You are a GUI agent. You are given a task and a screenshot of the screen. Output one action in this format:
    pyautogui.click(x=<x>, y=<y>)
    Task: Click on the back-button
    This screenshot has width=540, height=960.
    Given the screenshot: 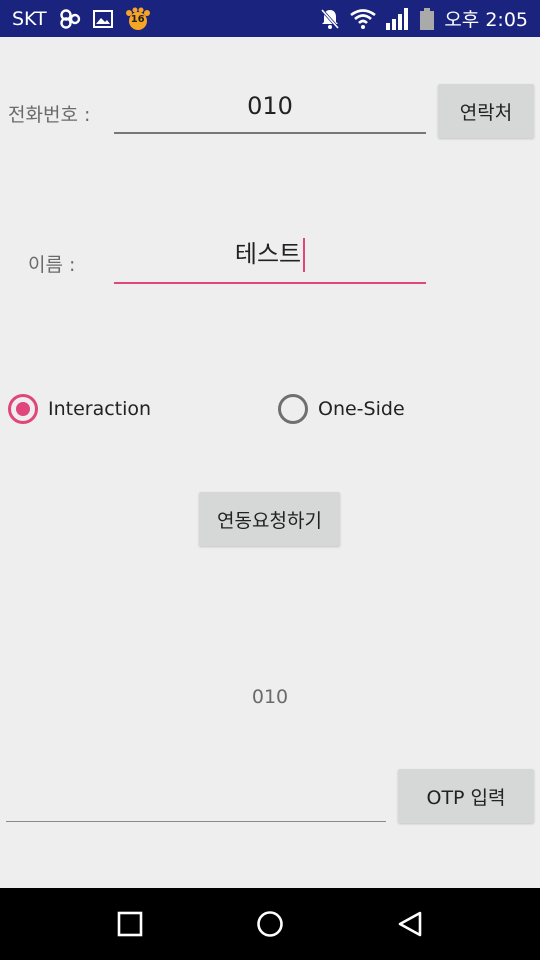 What is the action you would take?
    pyautogui.click(x=410, y=924)
    